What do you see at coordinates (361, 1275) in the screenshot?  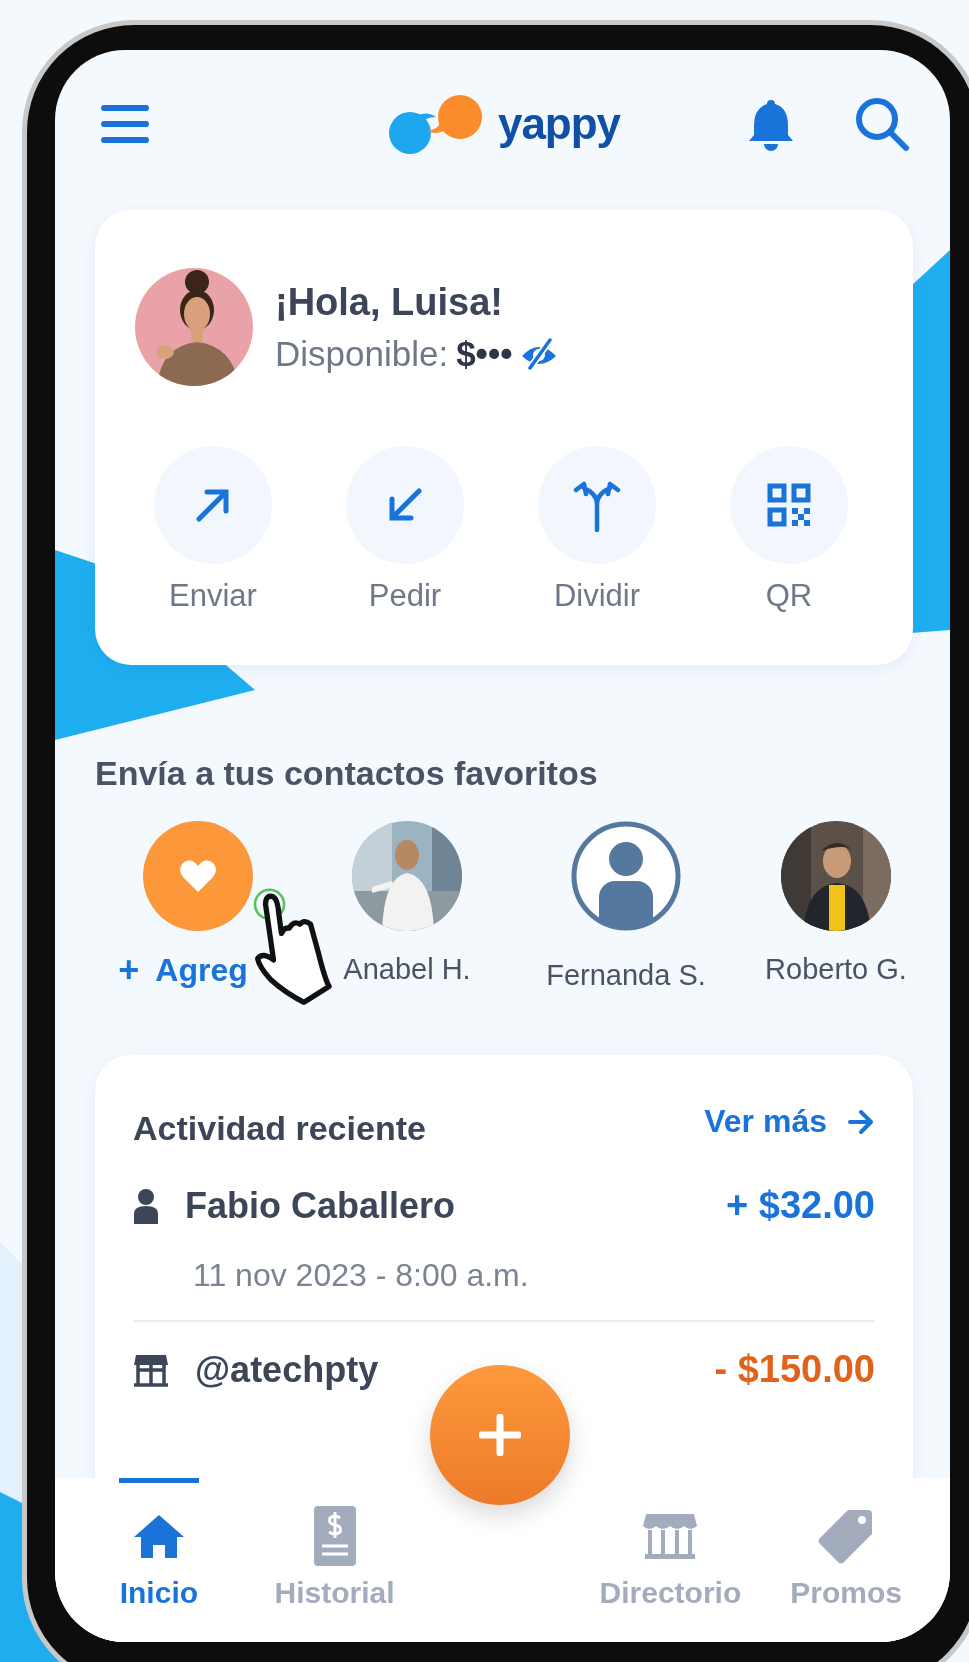 I see `transaction-date: 11 nov 2023 - 8:00 a.m.` at bounding box center [361, 1275].